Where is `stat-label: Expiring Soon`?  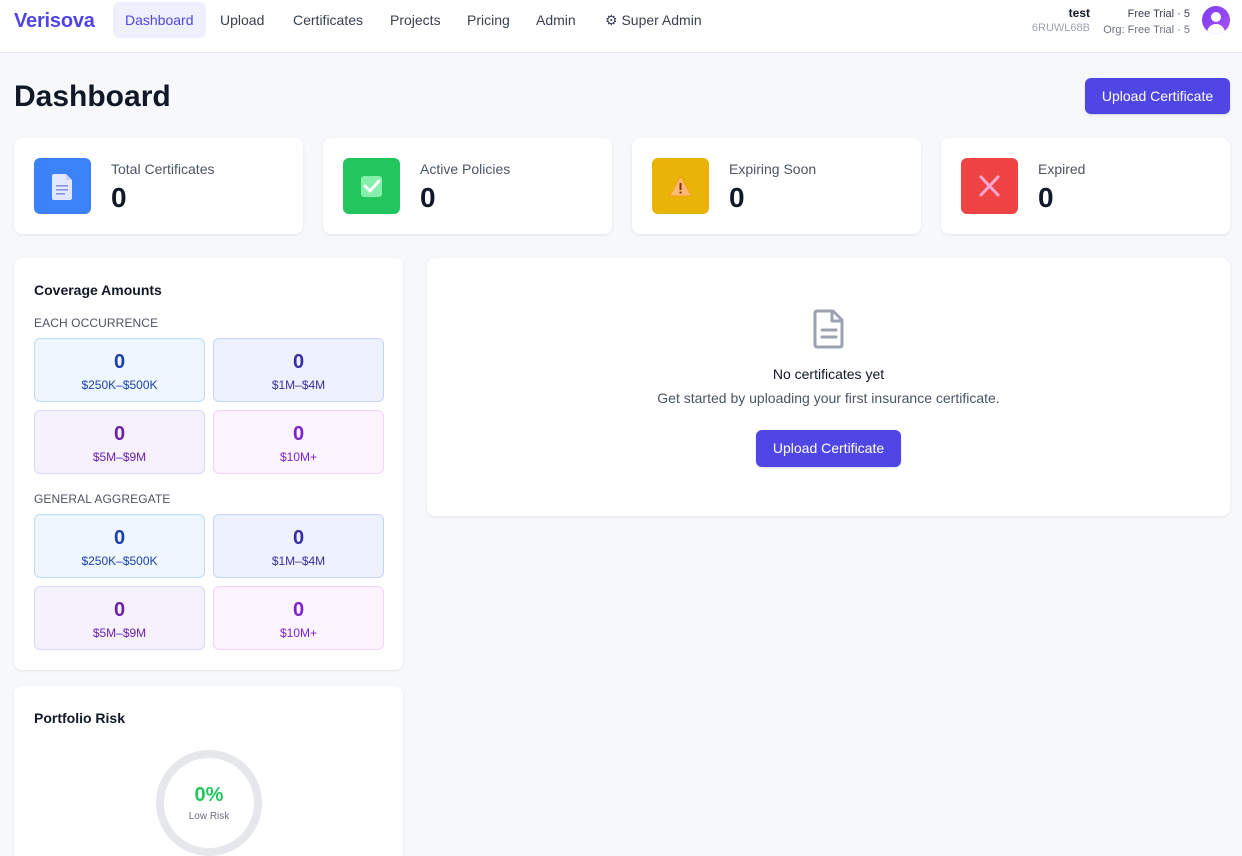
stat-label: Expiring Soon is located at coordinates (773, 169).